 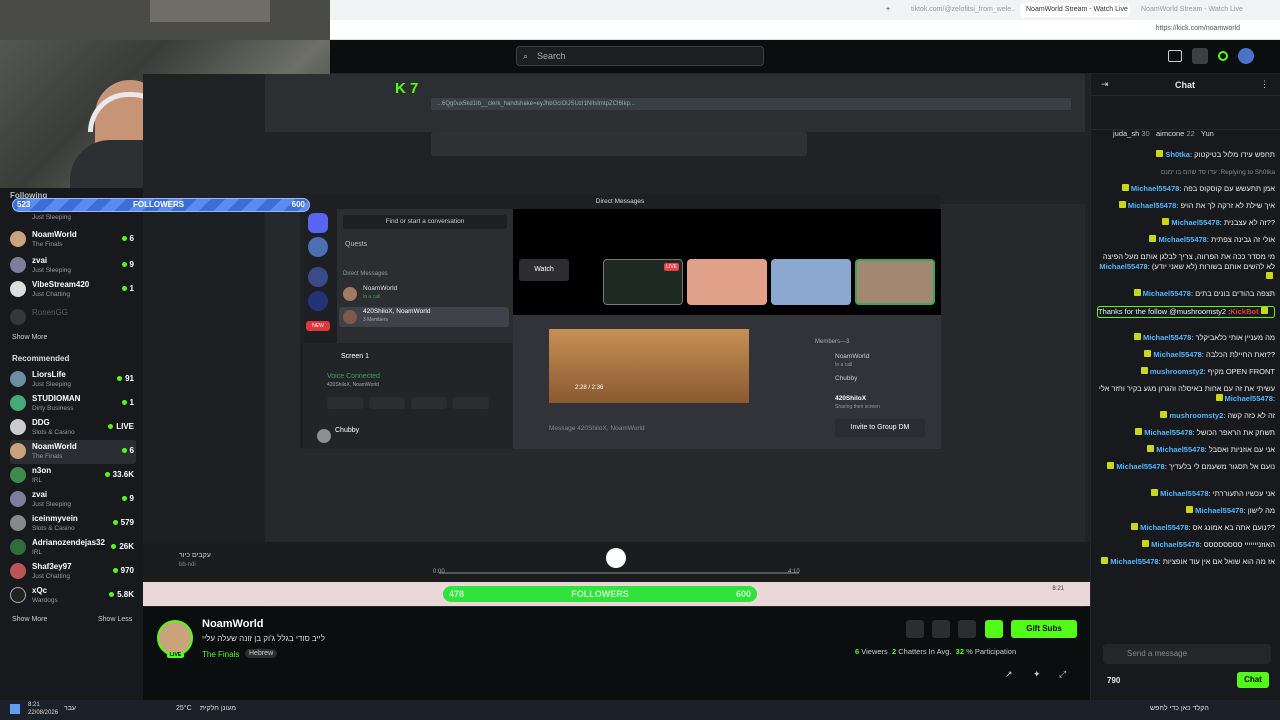 What do you see at coordinates (1062, 674) in the screenshot?
I see `theater-toggle-icon: ⤢` at bounding box center [1062, 674].